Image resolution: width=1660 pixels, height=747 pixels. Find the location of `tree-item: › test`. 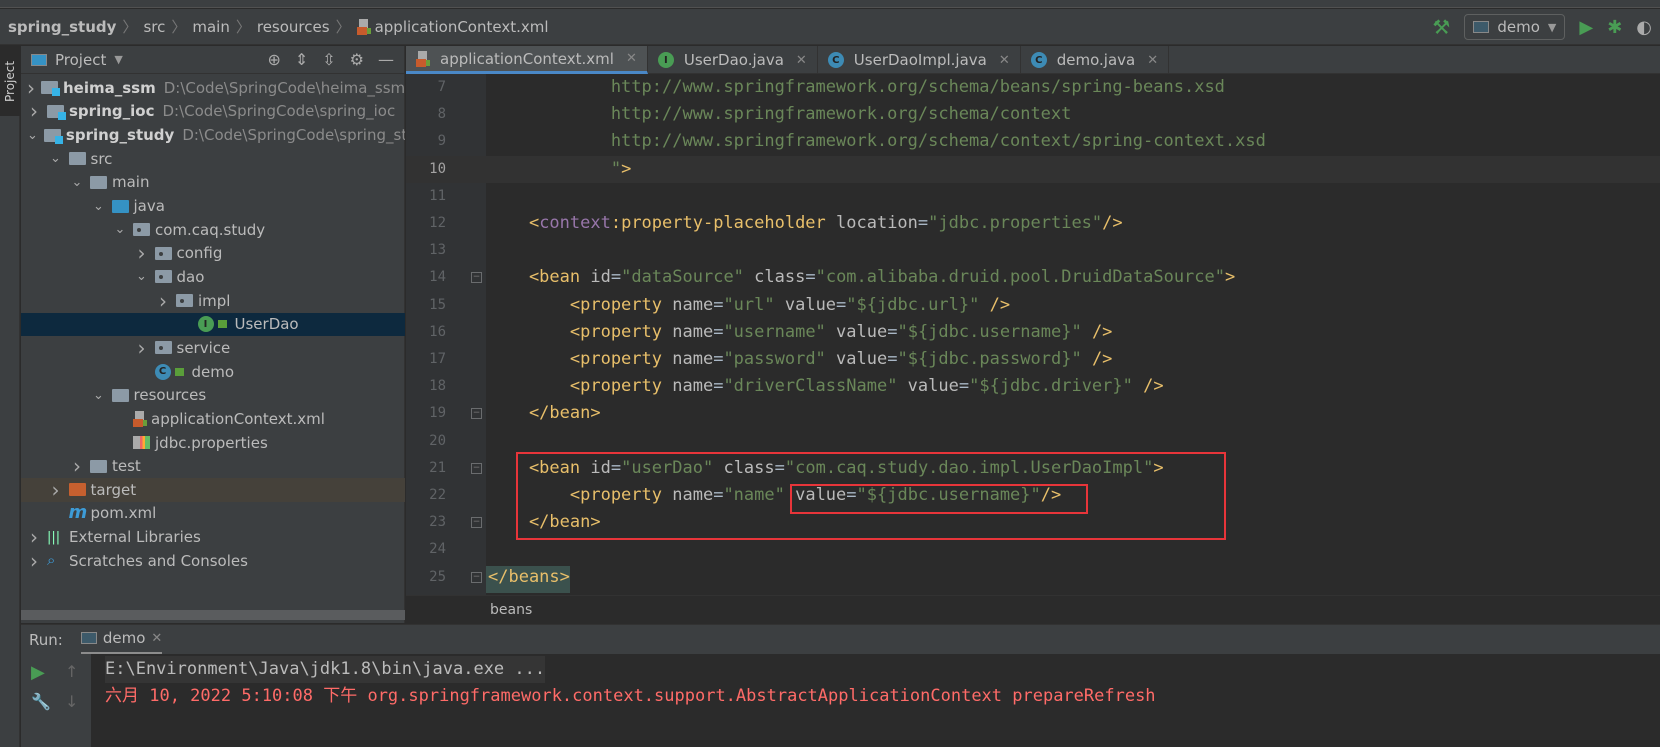

tree-item: › test is located at coordinates (213, 466).